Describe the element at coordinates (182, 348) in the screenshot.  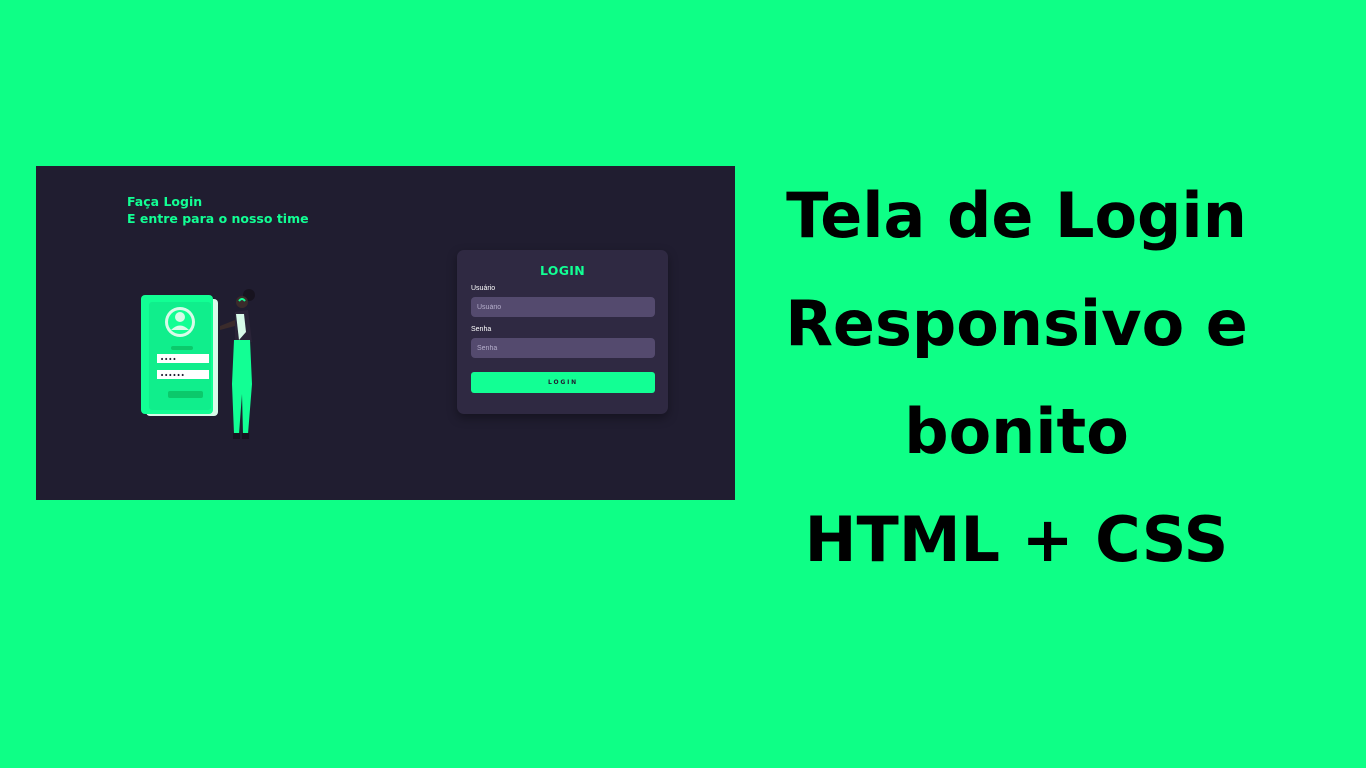
I see `name-bar` at that location.